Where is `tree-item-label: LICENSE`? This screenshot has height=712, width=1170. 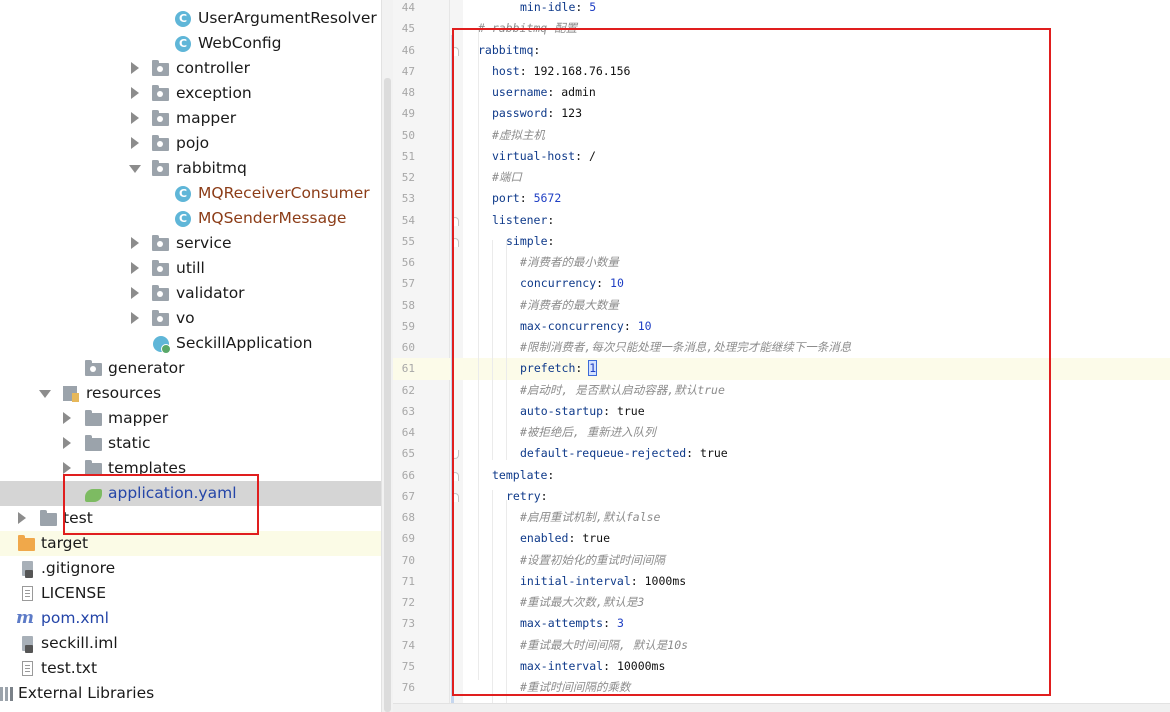 tree-item-label: LICENSE is located at coordinates (74, 593).